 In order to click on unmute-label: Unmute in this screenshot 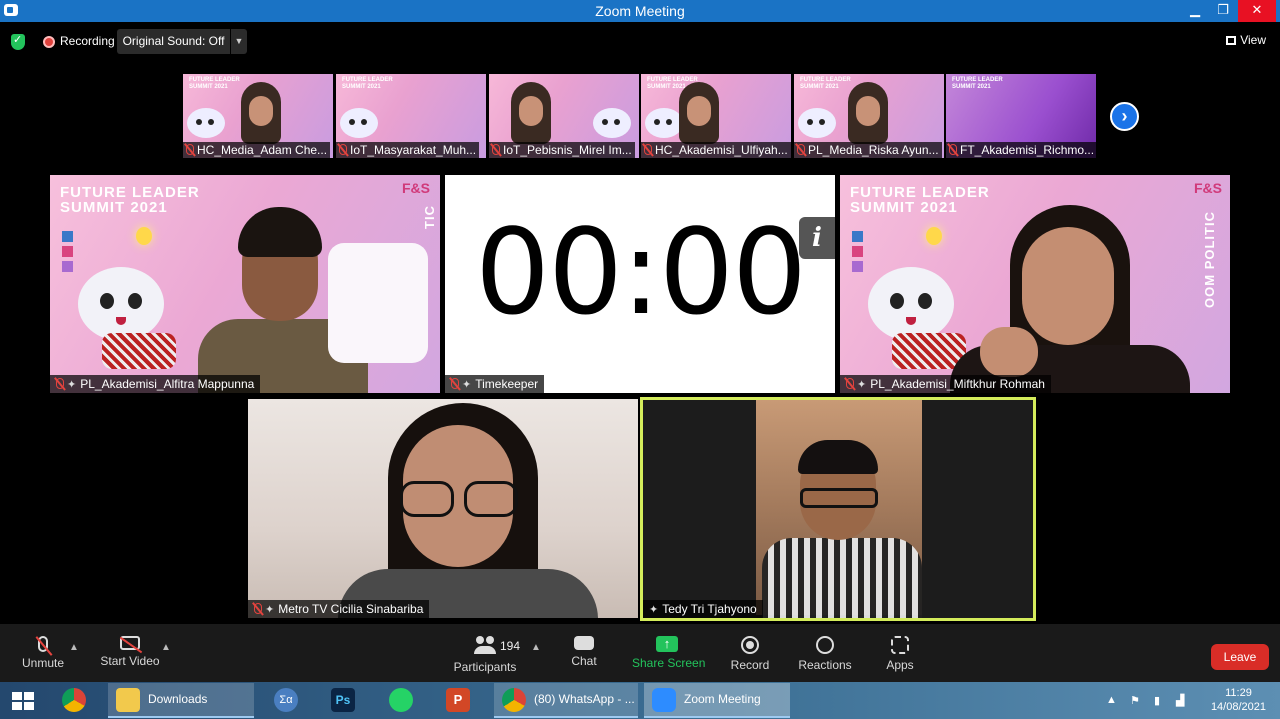, I will do `click(43, 663)`.